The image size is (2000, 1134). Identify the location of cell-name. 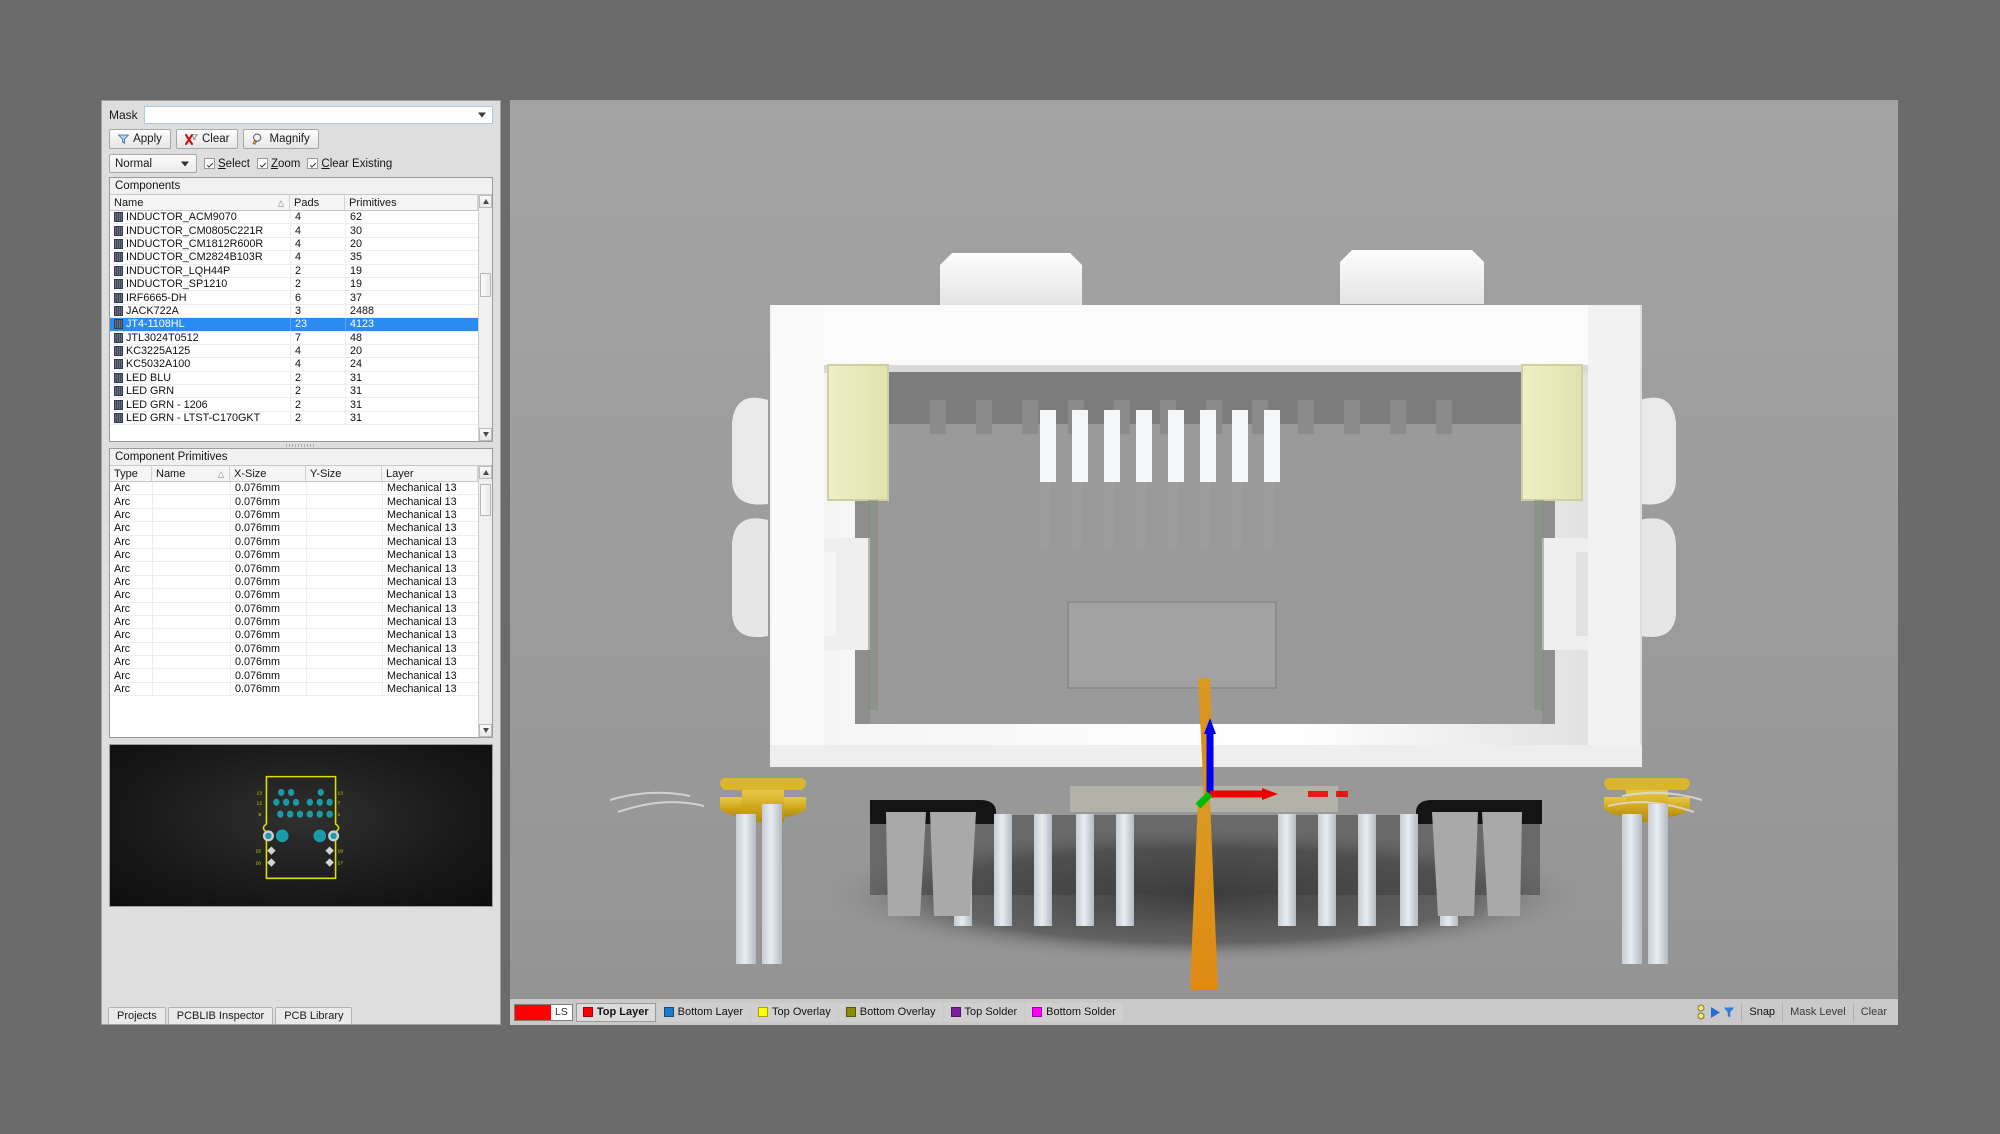
(191, 541).